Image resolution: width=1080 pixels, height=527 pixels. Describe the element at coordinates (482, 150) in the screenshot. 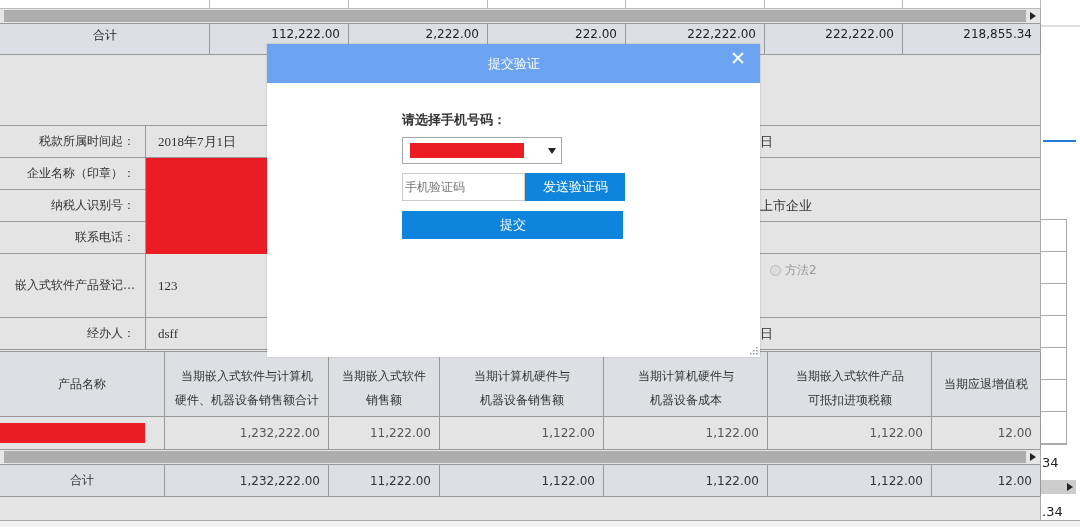

I see `phone-select` at that location.